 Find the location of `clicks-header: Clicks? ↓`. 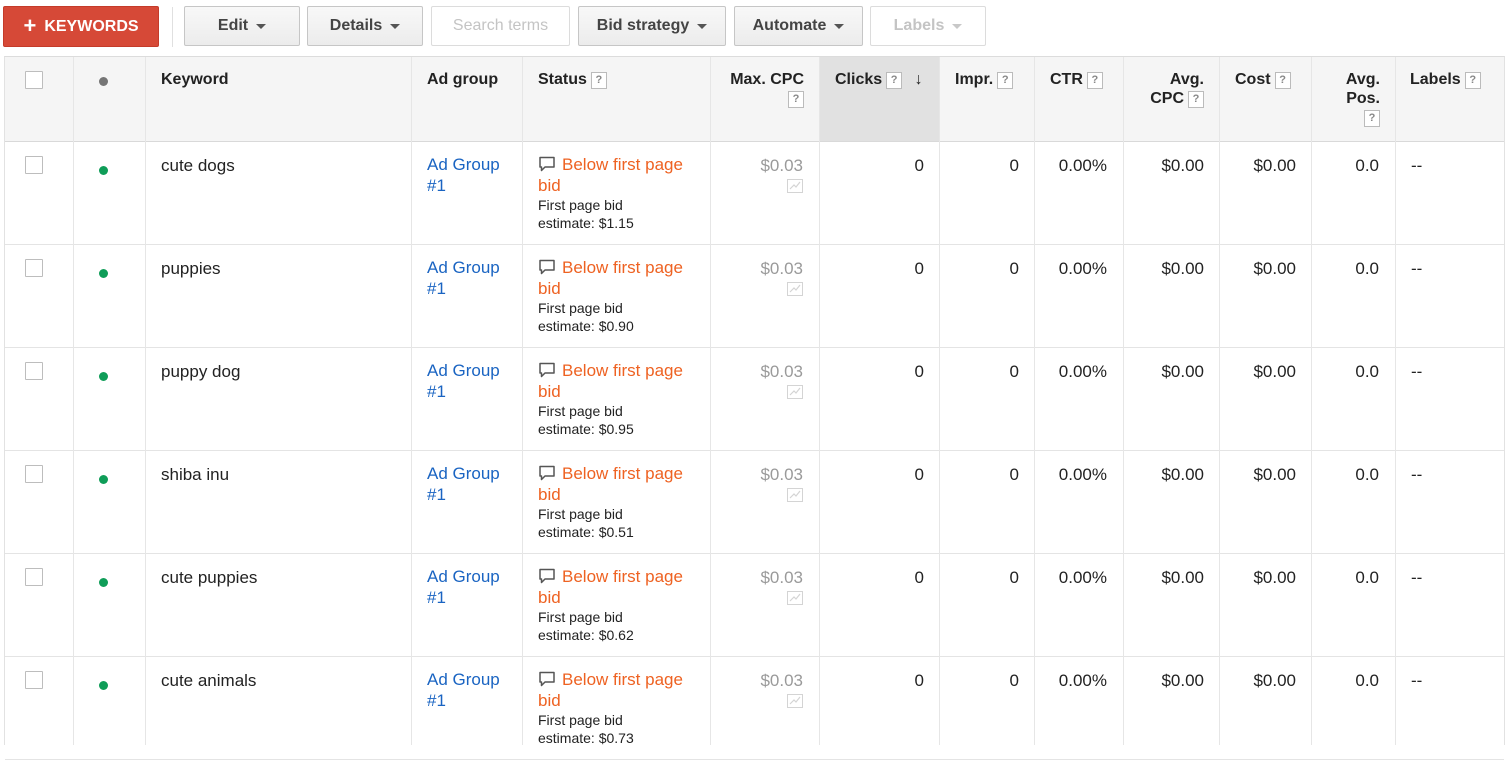

clicks-header: Clicks? ↓ is located at coordinates (880, 99).